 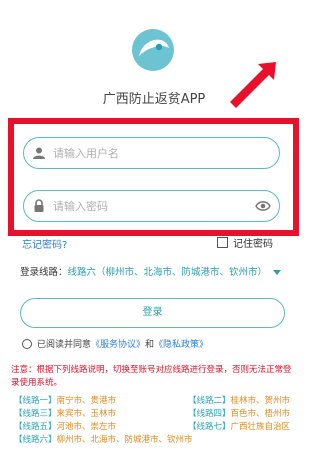 What do you see at coordinates (209, 401) in the screenshot?
I see `line-name: 【线路二】` at bounding box center [209, 401].